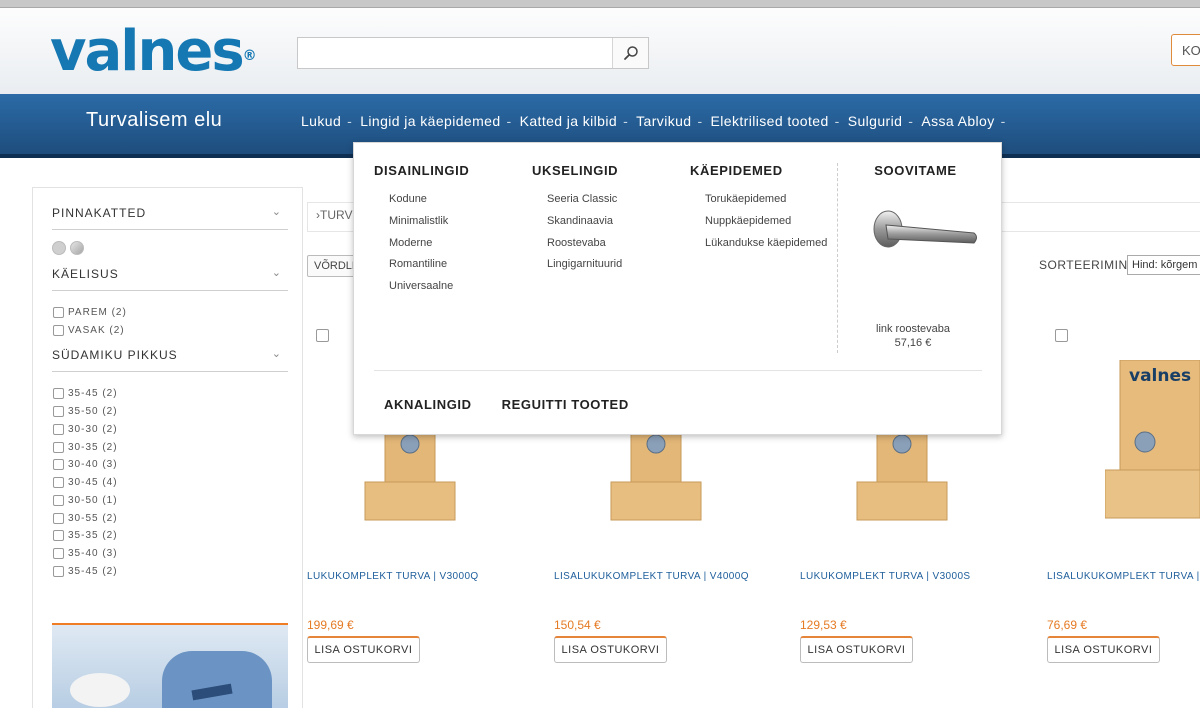  I want to click on nav-item-elektrilised: Elektrilised tooted -, so click(779, 121).